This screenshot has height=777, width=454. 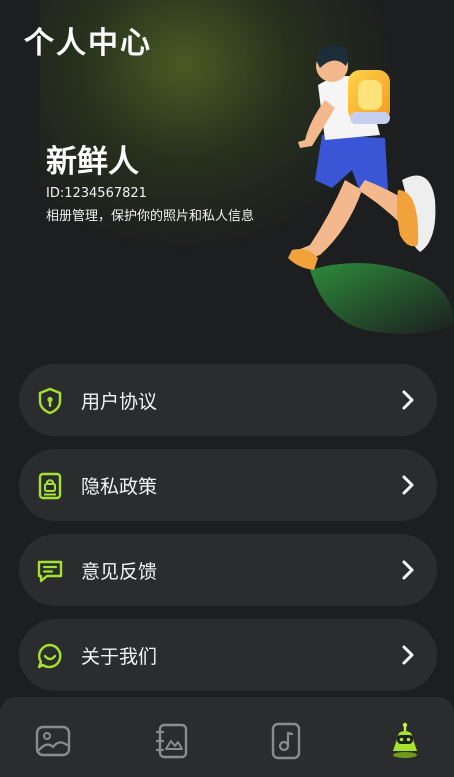 What do you see at coordinates (227, 737) in the screenshot?
I see `bottom-tab-bar` at bounding box center [227, 737].